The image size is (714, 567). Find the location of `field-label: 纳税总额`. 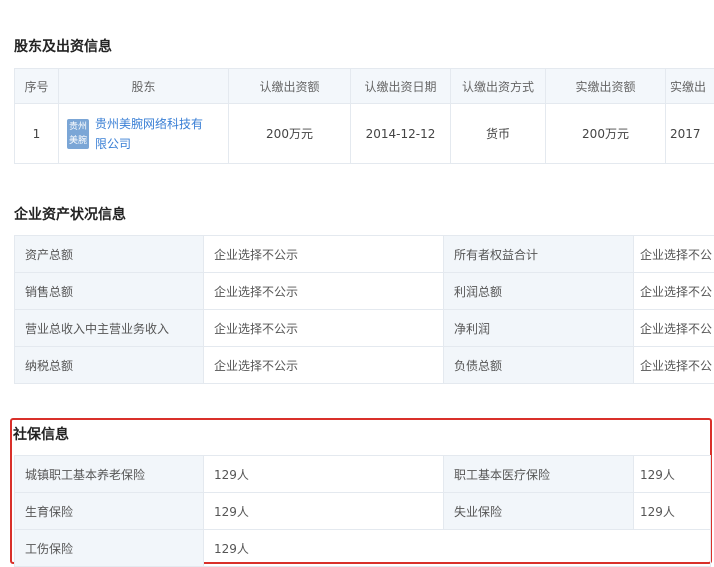

field-label: 纳税总额 is located at coordinates (109, 365).